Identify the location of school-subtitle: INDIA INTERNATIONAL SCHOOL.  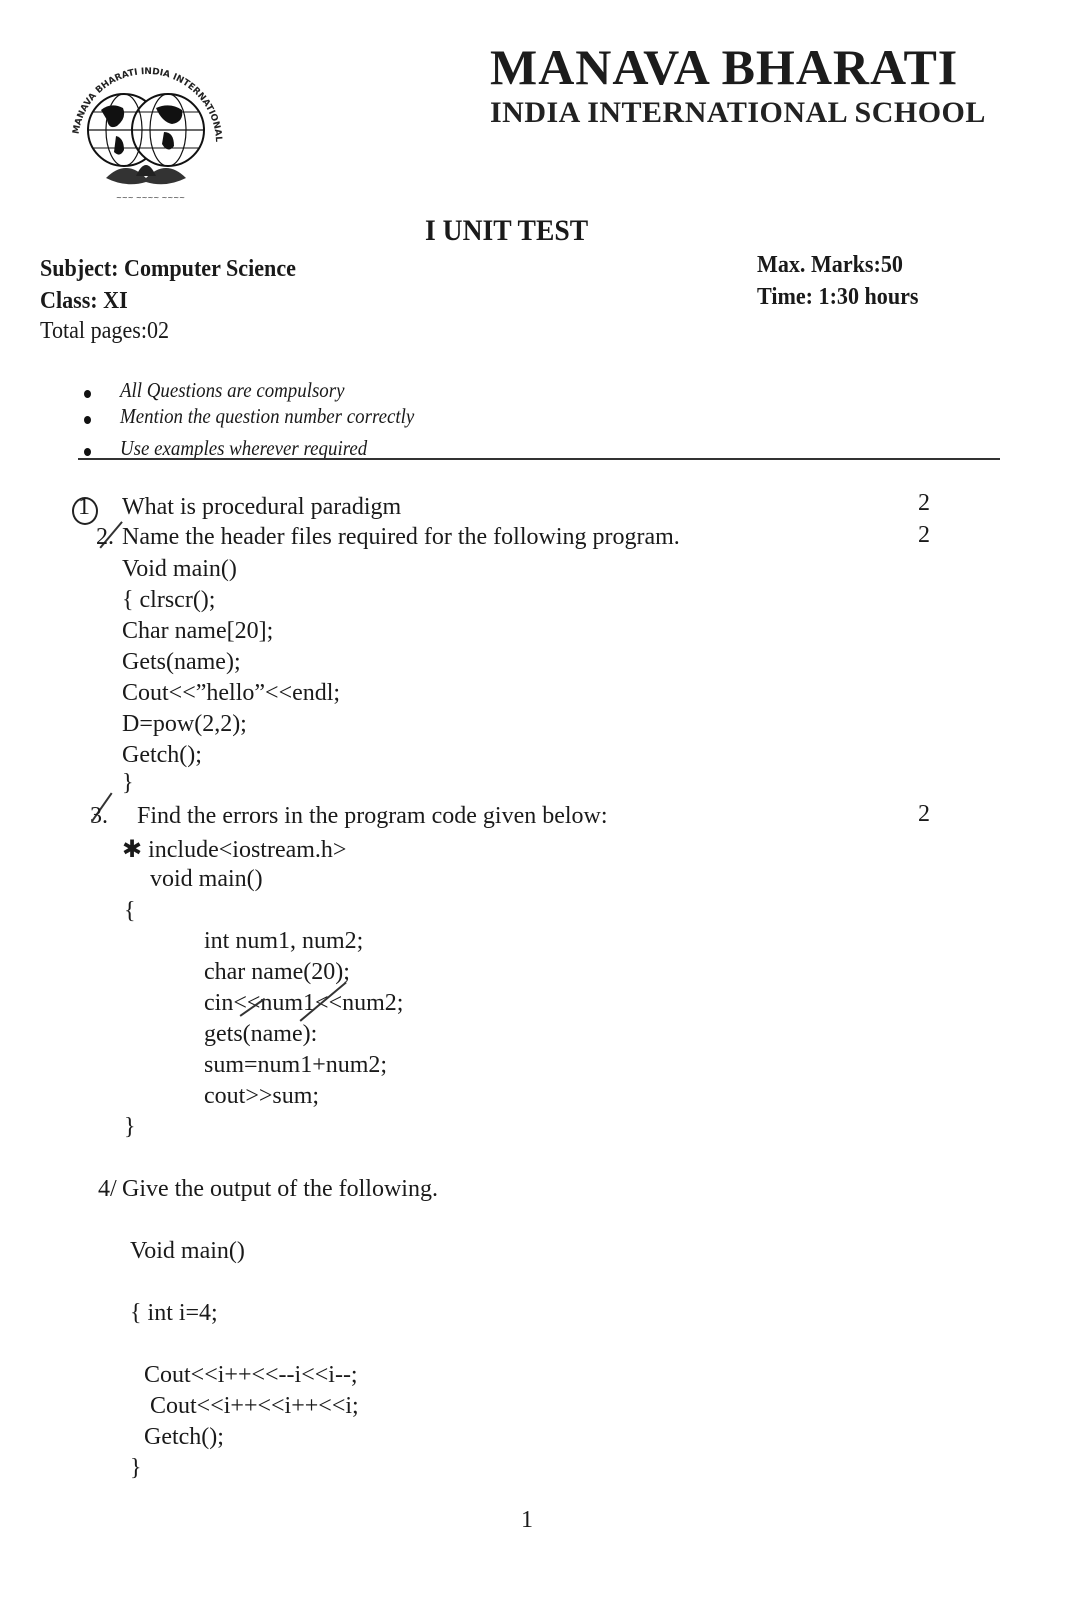
(738, 112).